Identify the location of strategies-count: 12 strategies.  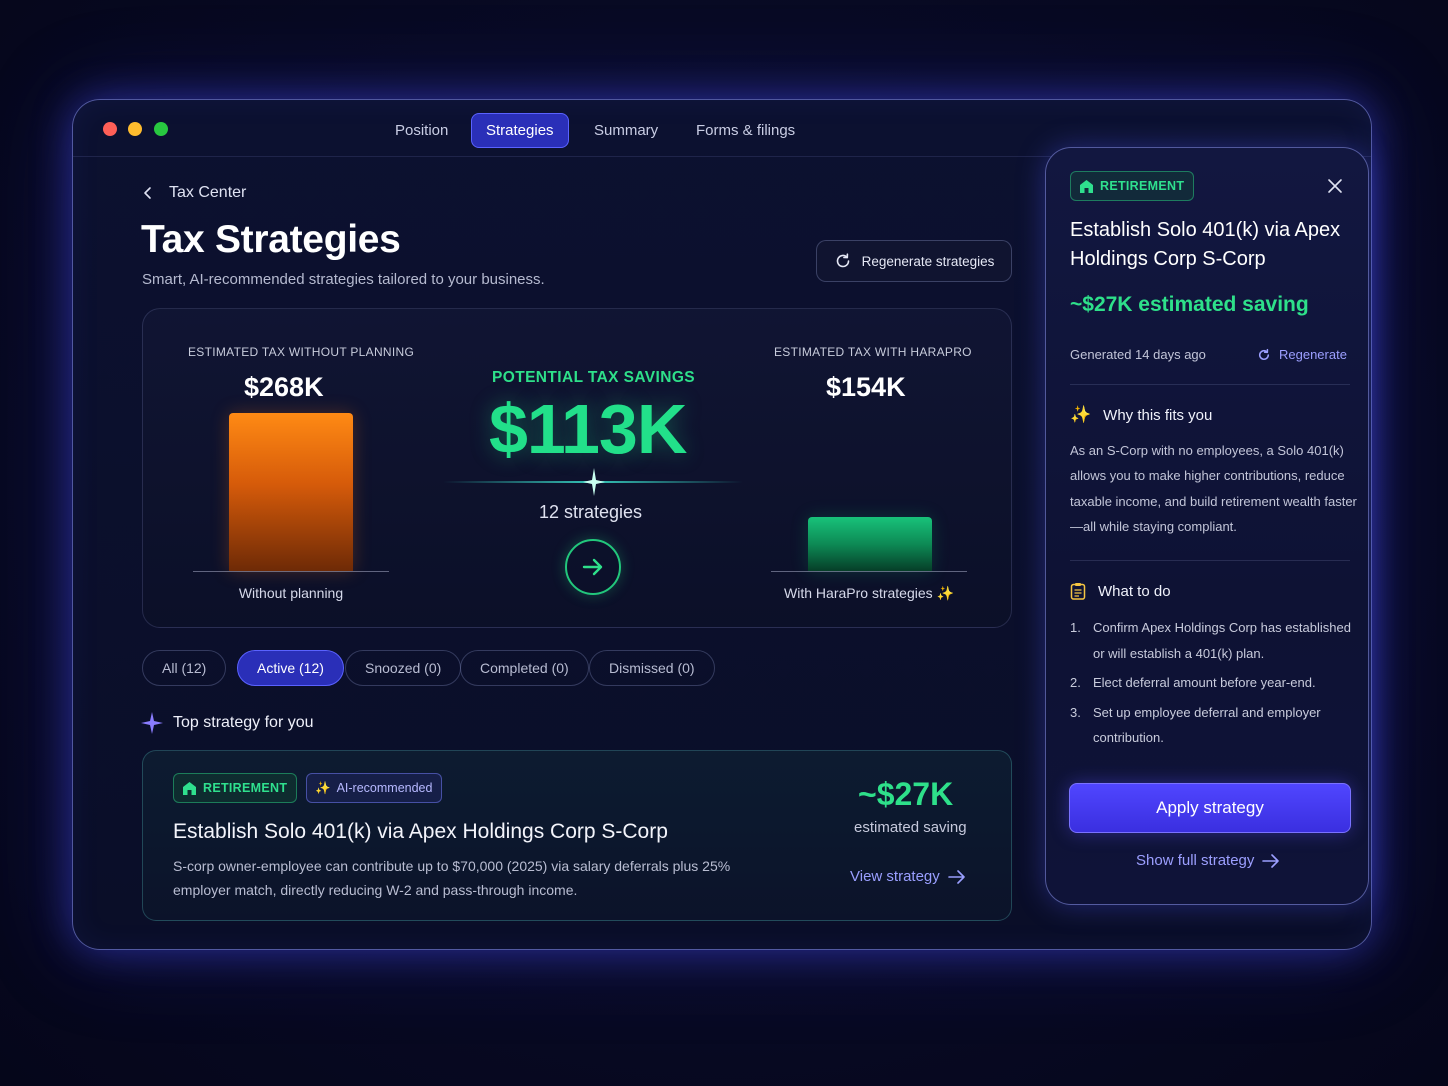
(591, 512).